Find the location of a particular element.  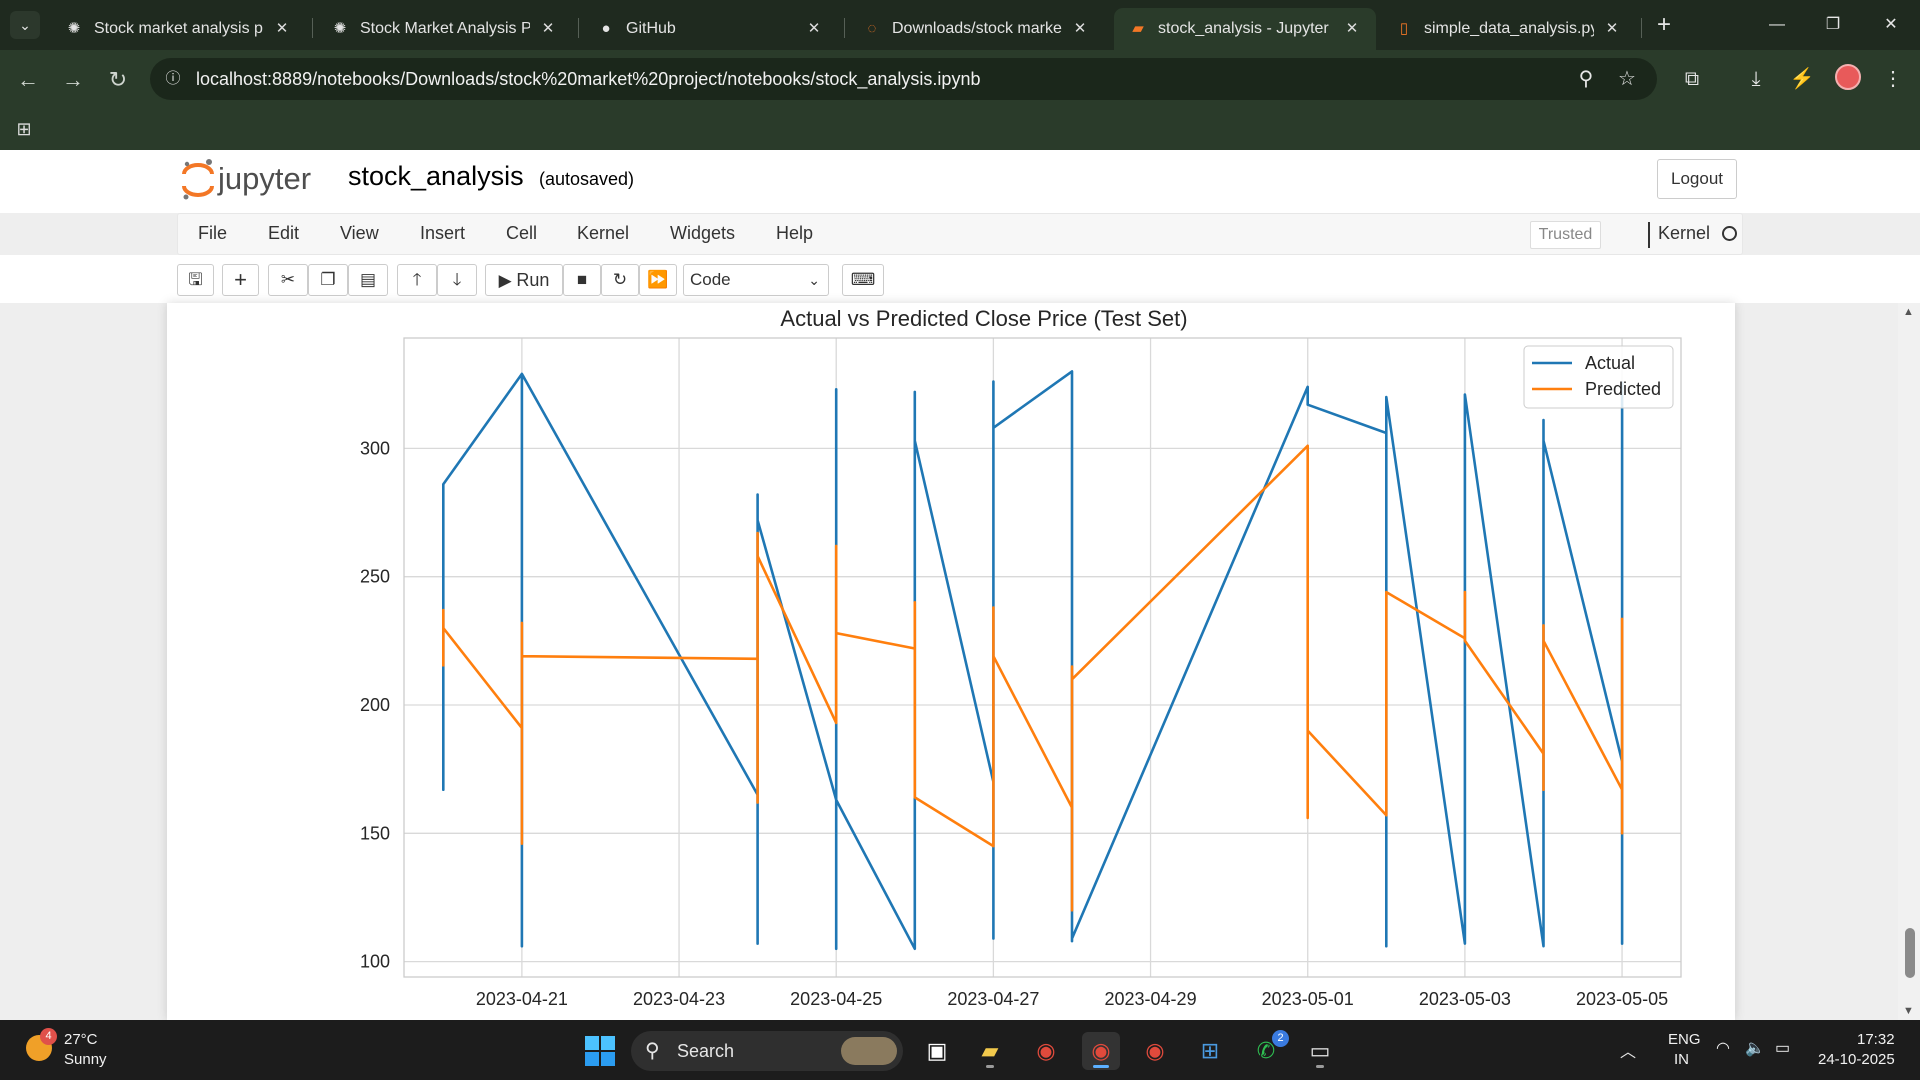

tab-stock-market-analysis-2: ✺ Stock Market Analysis Proj ✕ is located at coordinates (444, 29).